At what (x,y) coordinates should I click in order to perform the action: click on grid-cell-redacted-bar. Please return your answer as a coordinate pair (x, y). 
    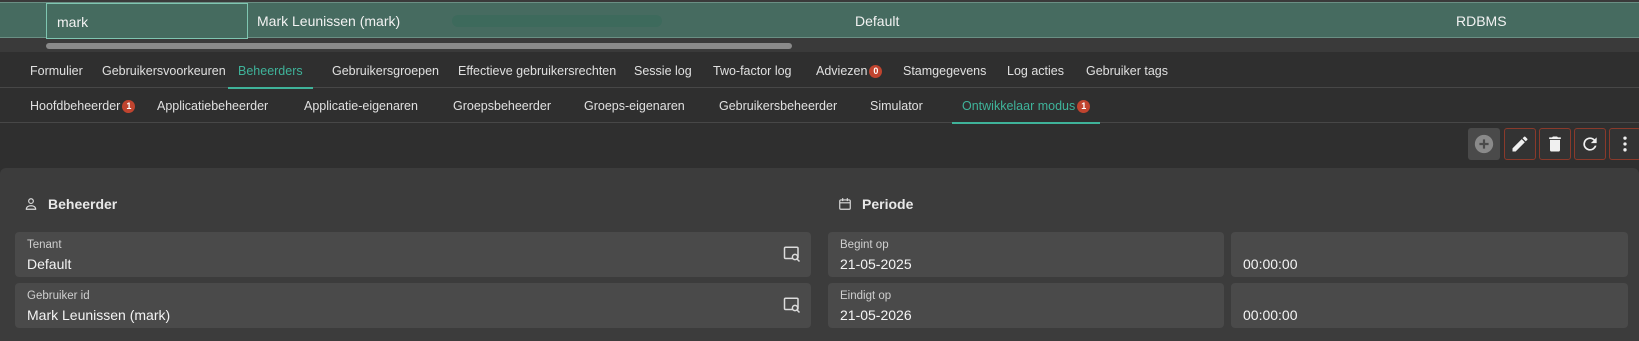
    Looking at the image, I should click on (557, 21).